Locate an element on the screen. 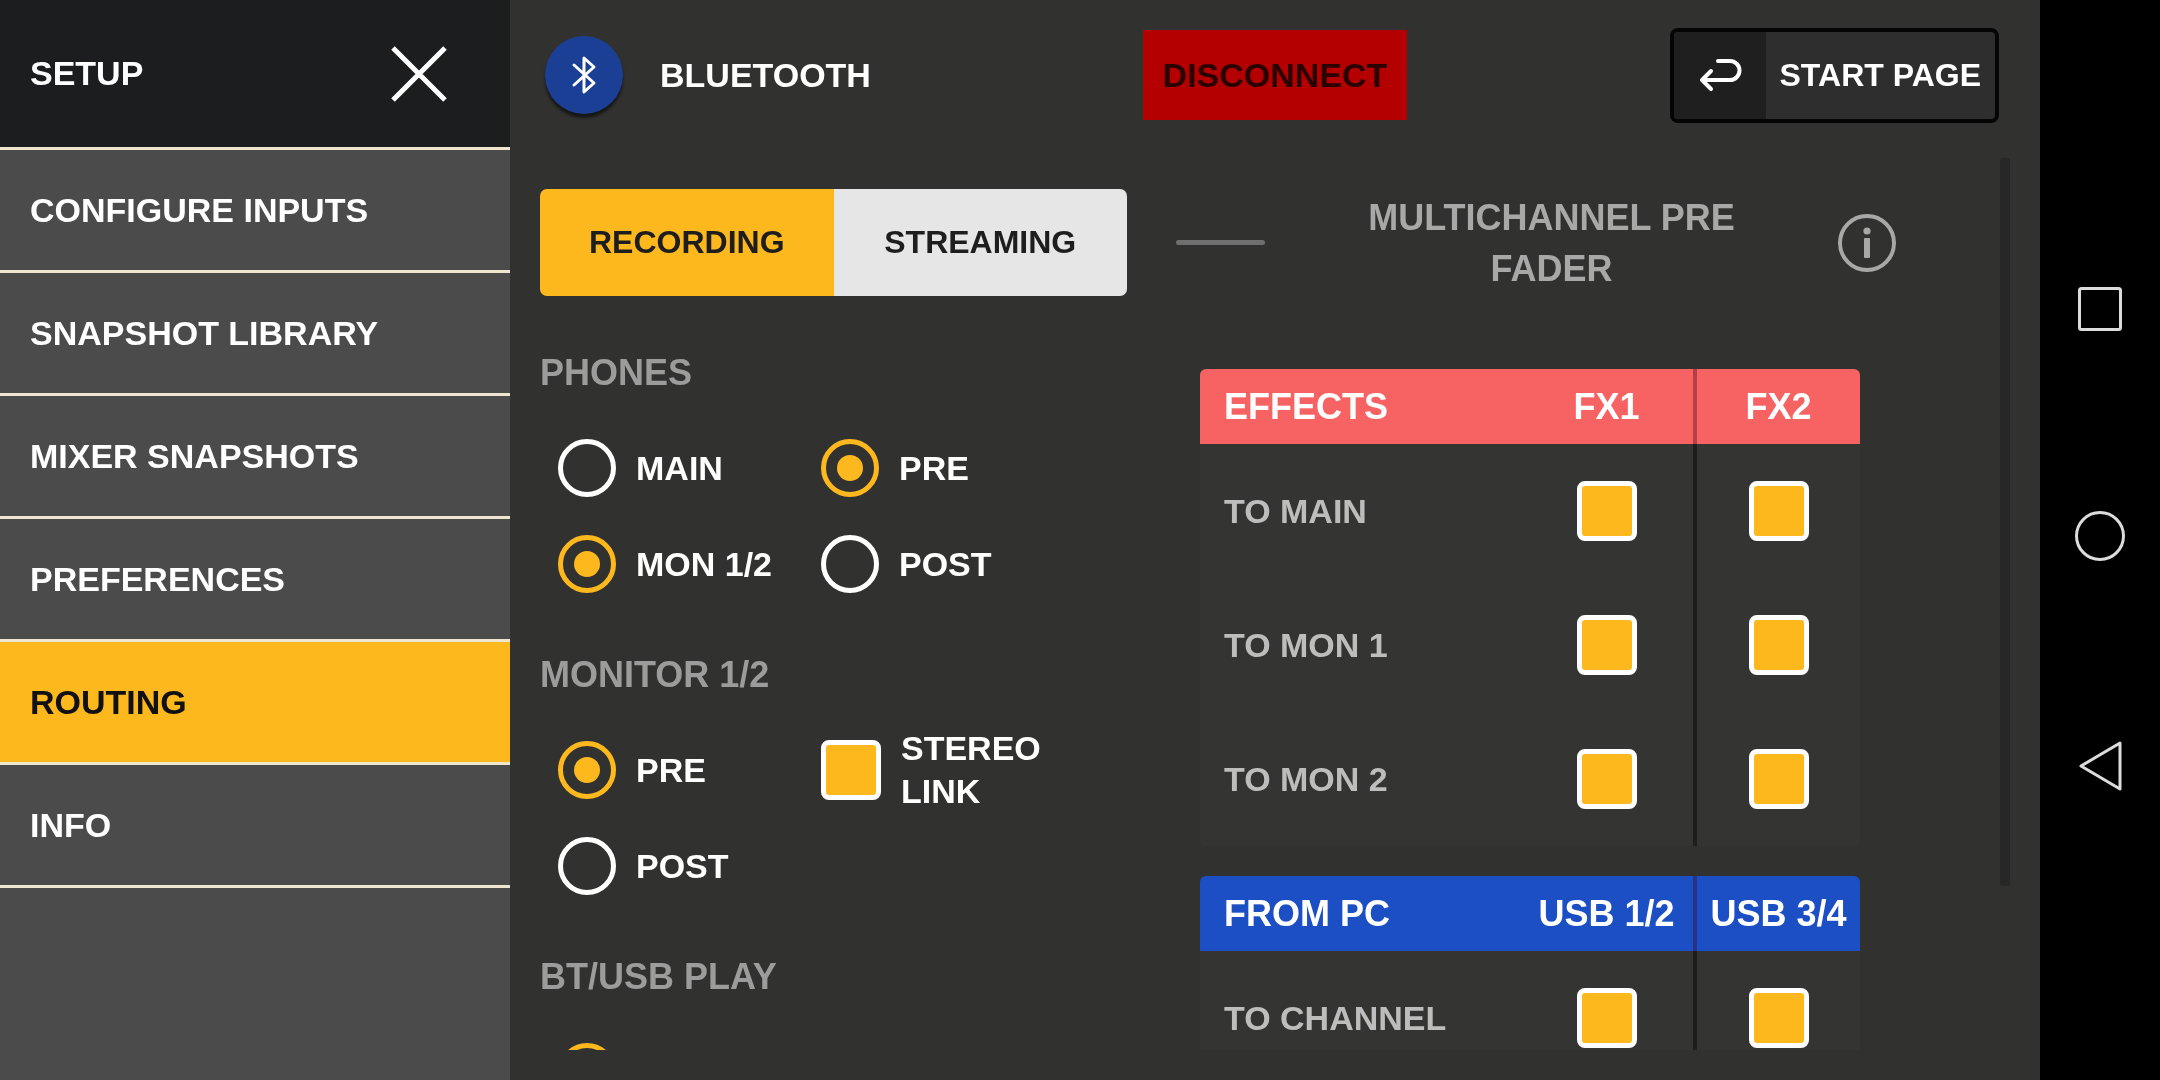 This screenshot has width=2160, height=1080. tab: RECORDING is located at coordinates (687, 242).